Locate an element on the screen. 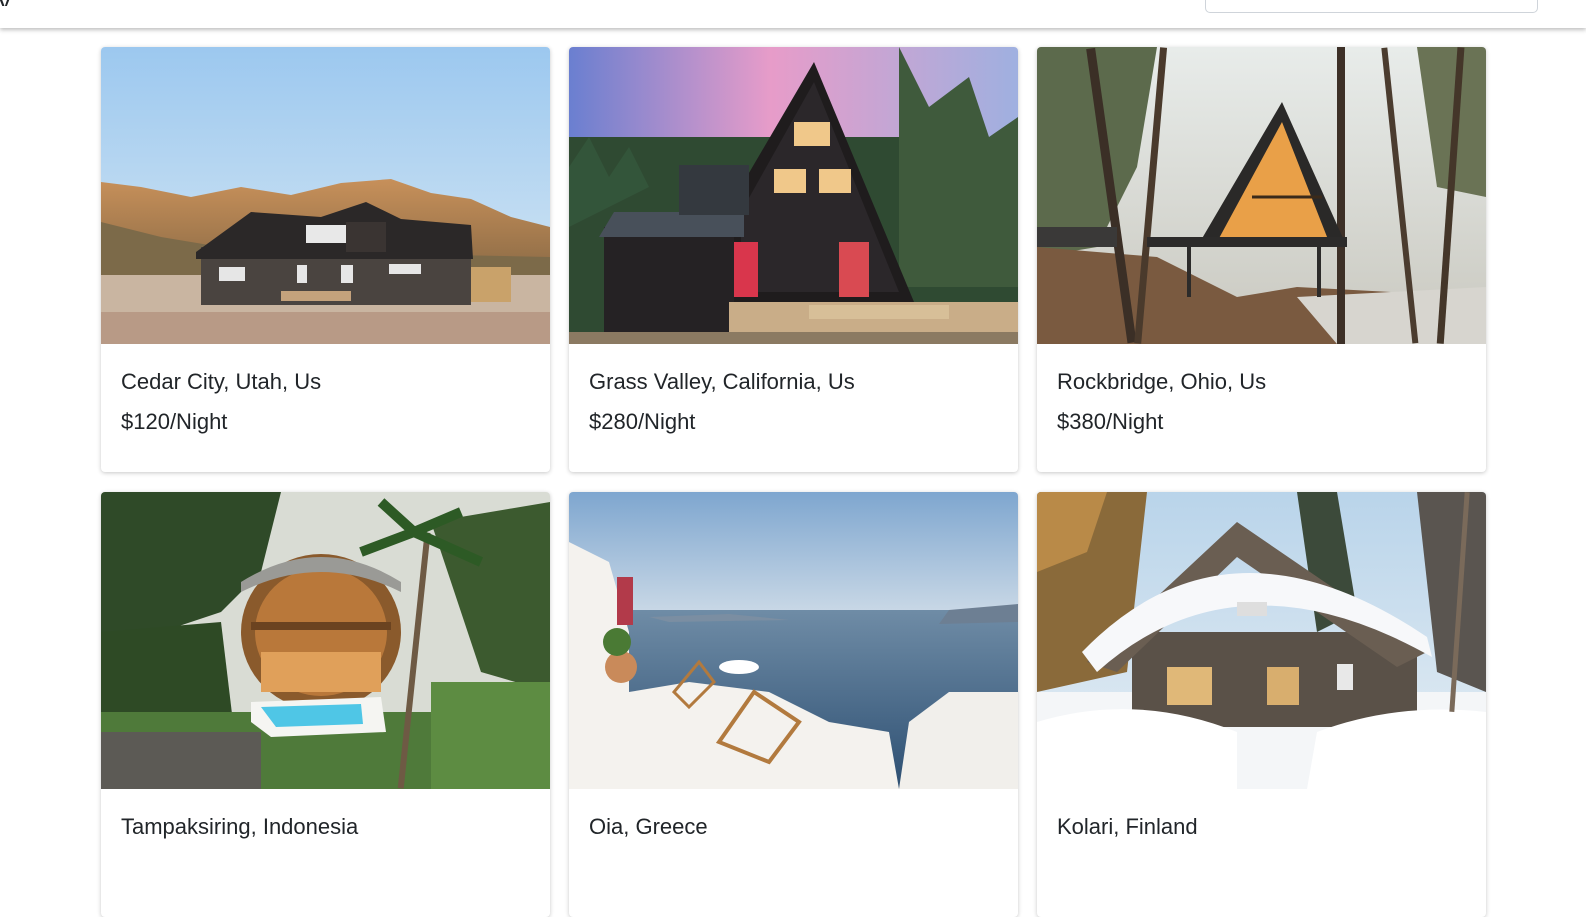 The image size is (1586, 917). listing-card-rockbridge: Rockbridge, Ohio, Us $380/Night is located at coordinates (1261, 259).